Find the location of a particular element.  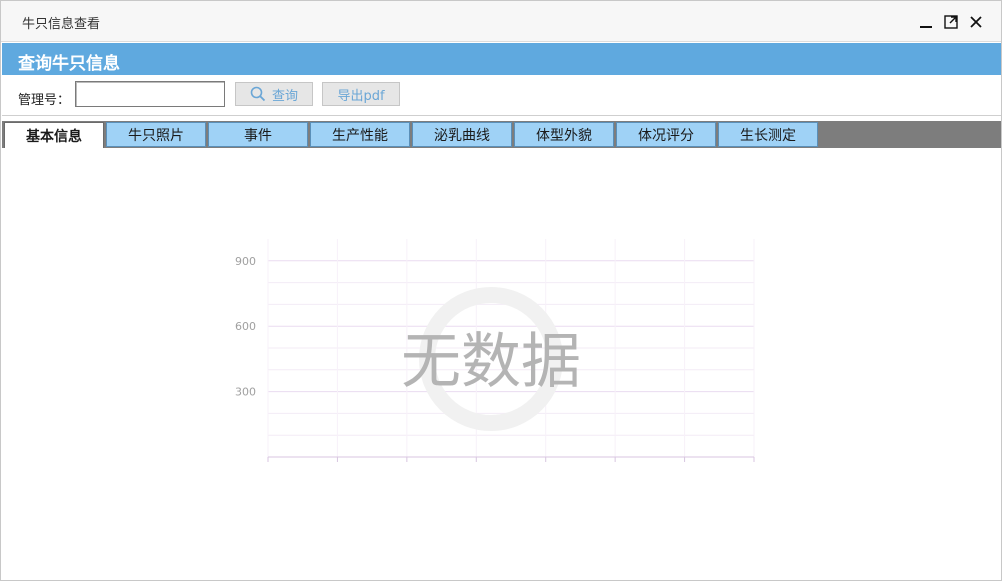

tab-body-conformation: 体型外貌 is located at coordinates (564, 134).